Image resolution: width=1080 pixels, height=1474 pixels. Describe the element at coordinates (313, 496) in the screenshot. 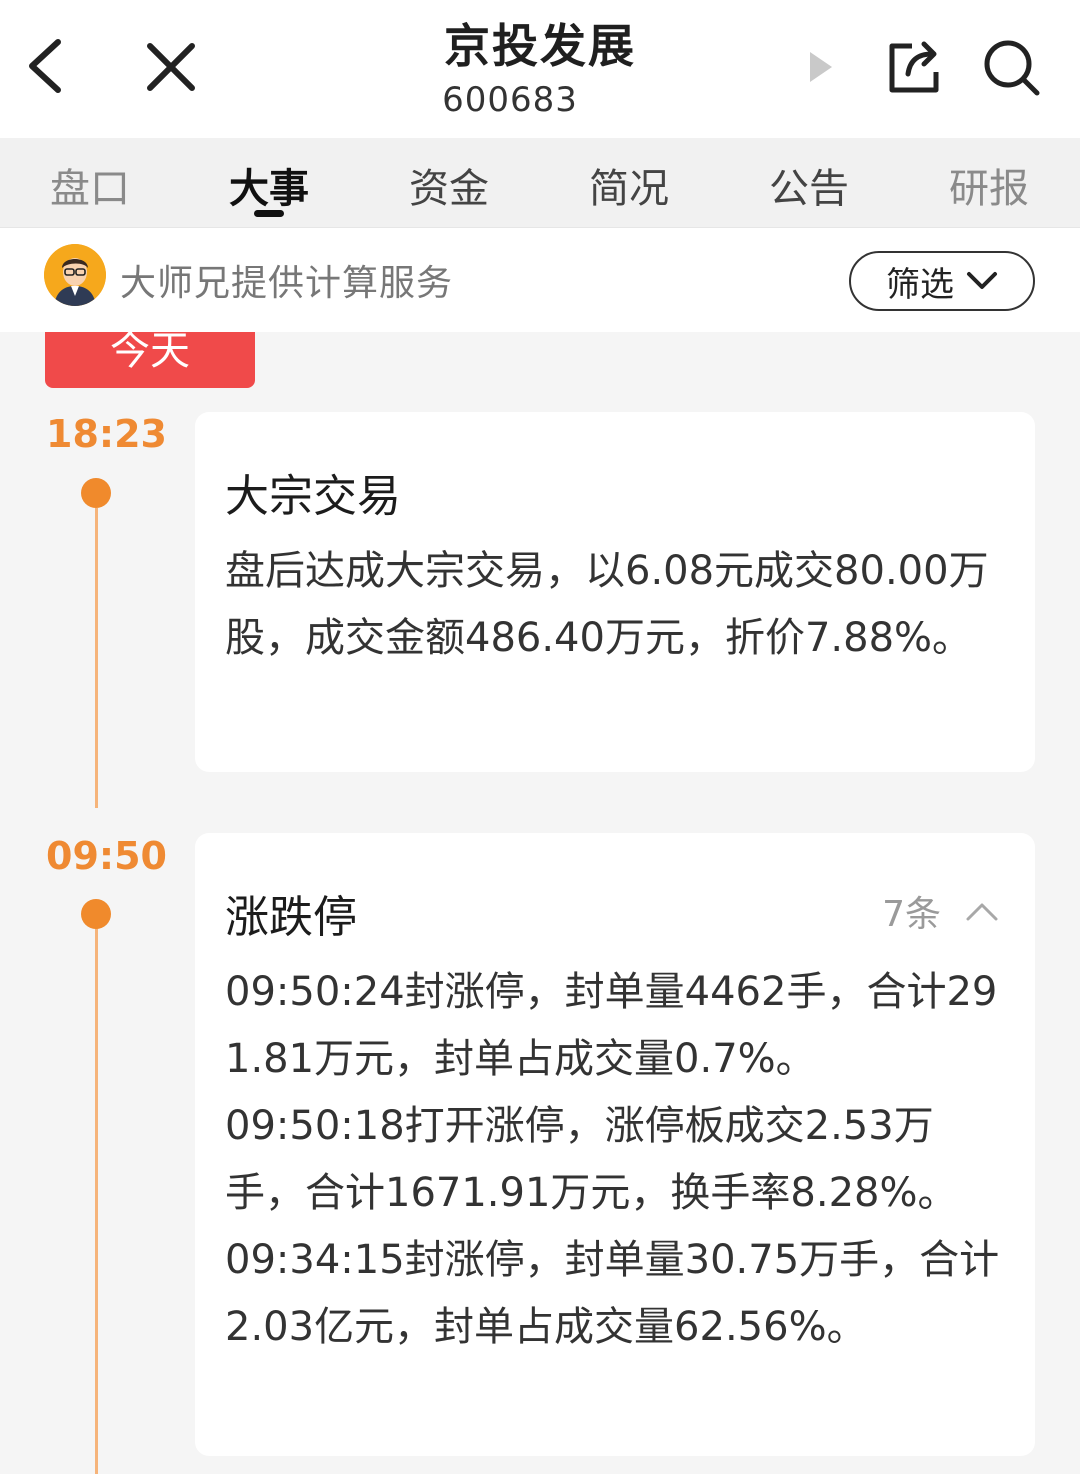

I see `event-title: 大宗交易` at that location.